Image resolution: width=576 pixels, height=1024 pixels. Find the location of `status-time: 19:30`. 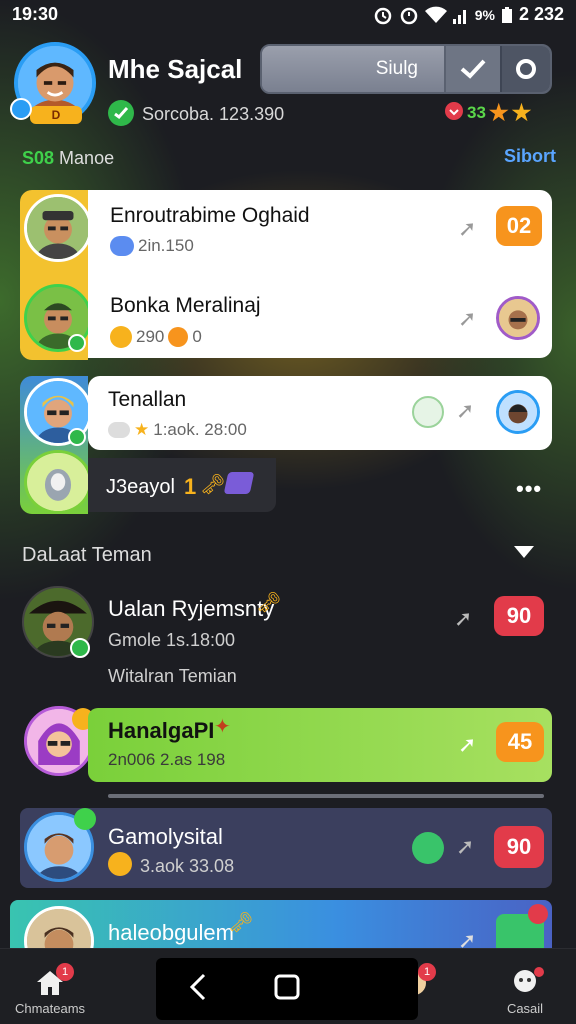

status-time: 19:30 is located at coordinates (35, 14).